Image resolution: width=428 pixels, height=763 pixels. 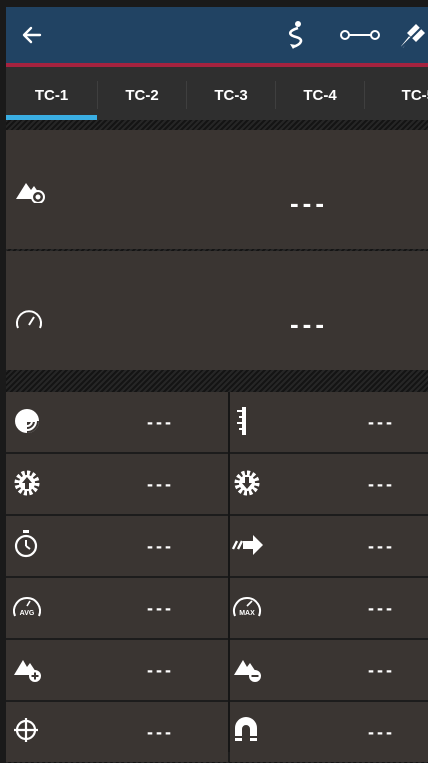 What do you see at coordinates (27, 613) in the screenshot?
I see `gauge-avg-badge: AVG` at bounding box center [27, 613].